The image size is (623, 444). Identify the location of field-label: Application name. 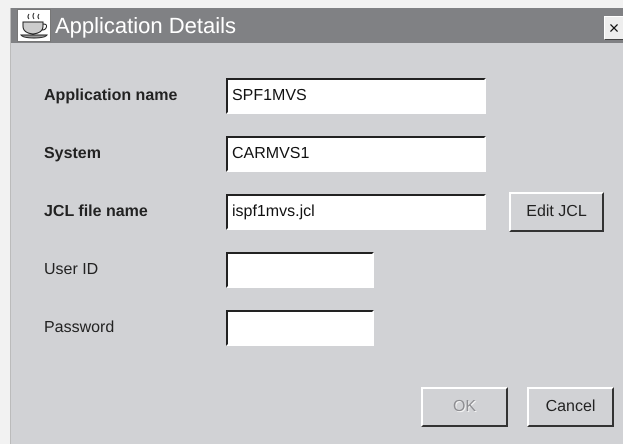
(111, 96).